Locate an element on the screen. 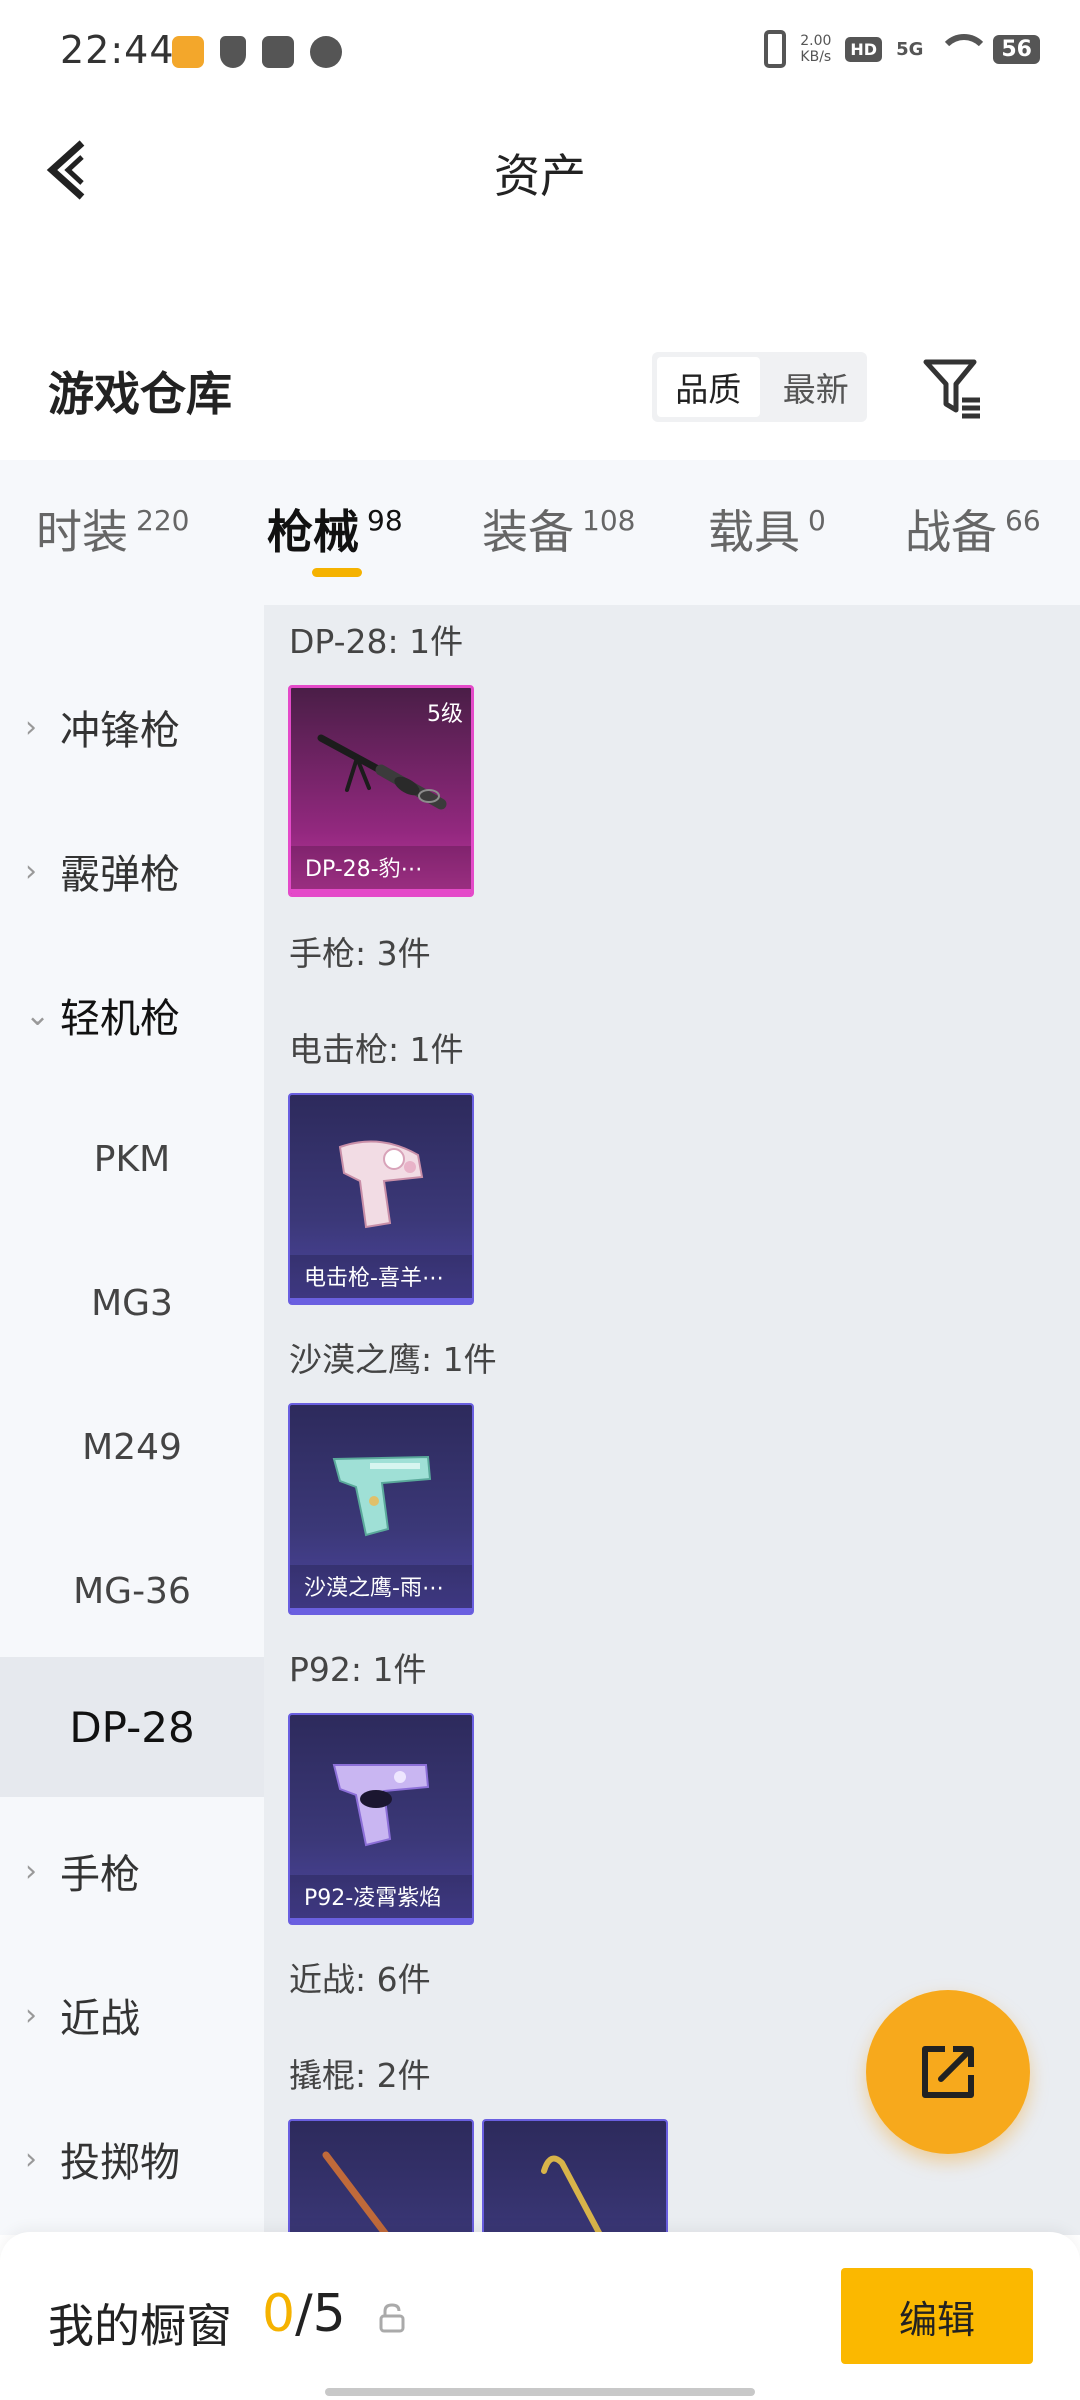  share-icon is located at coordinates (948, 2072).